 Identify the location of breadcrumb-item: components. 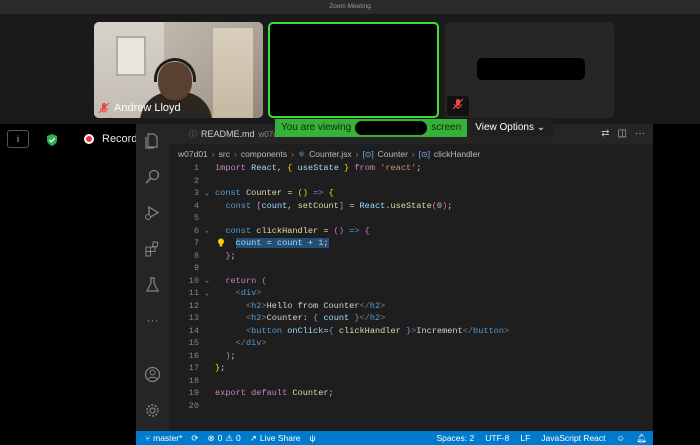
(264, 154).